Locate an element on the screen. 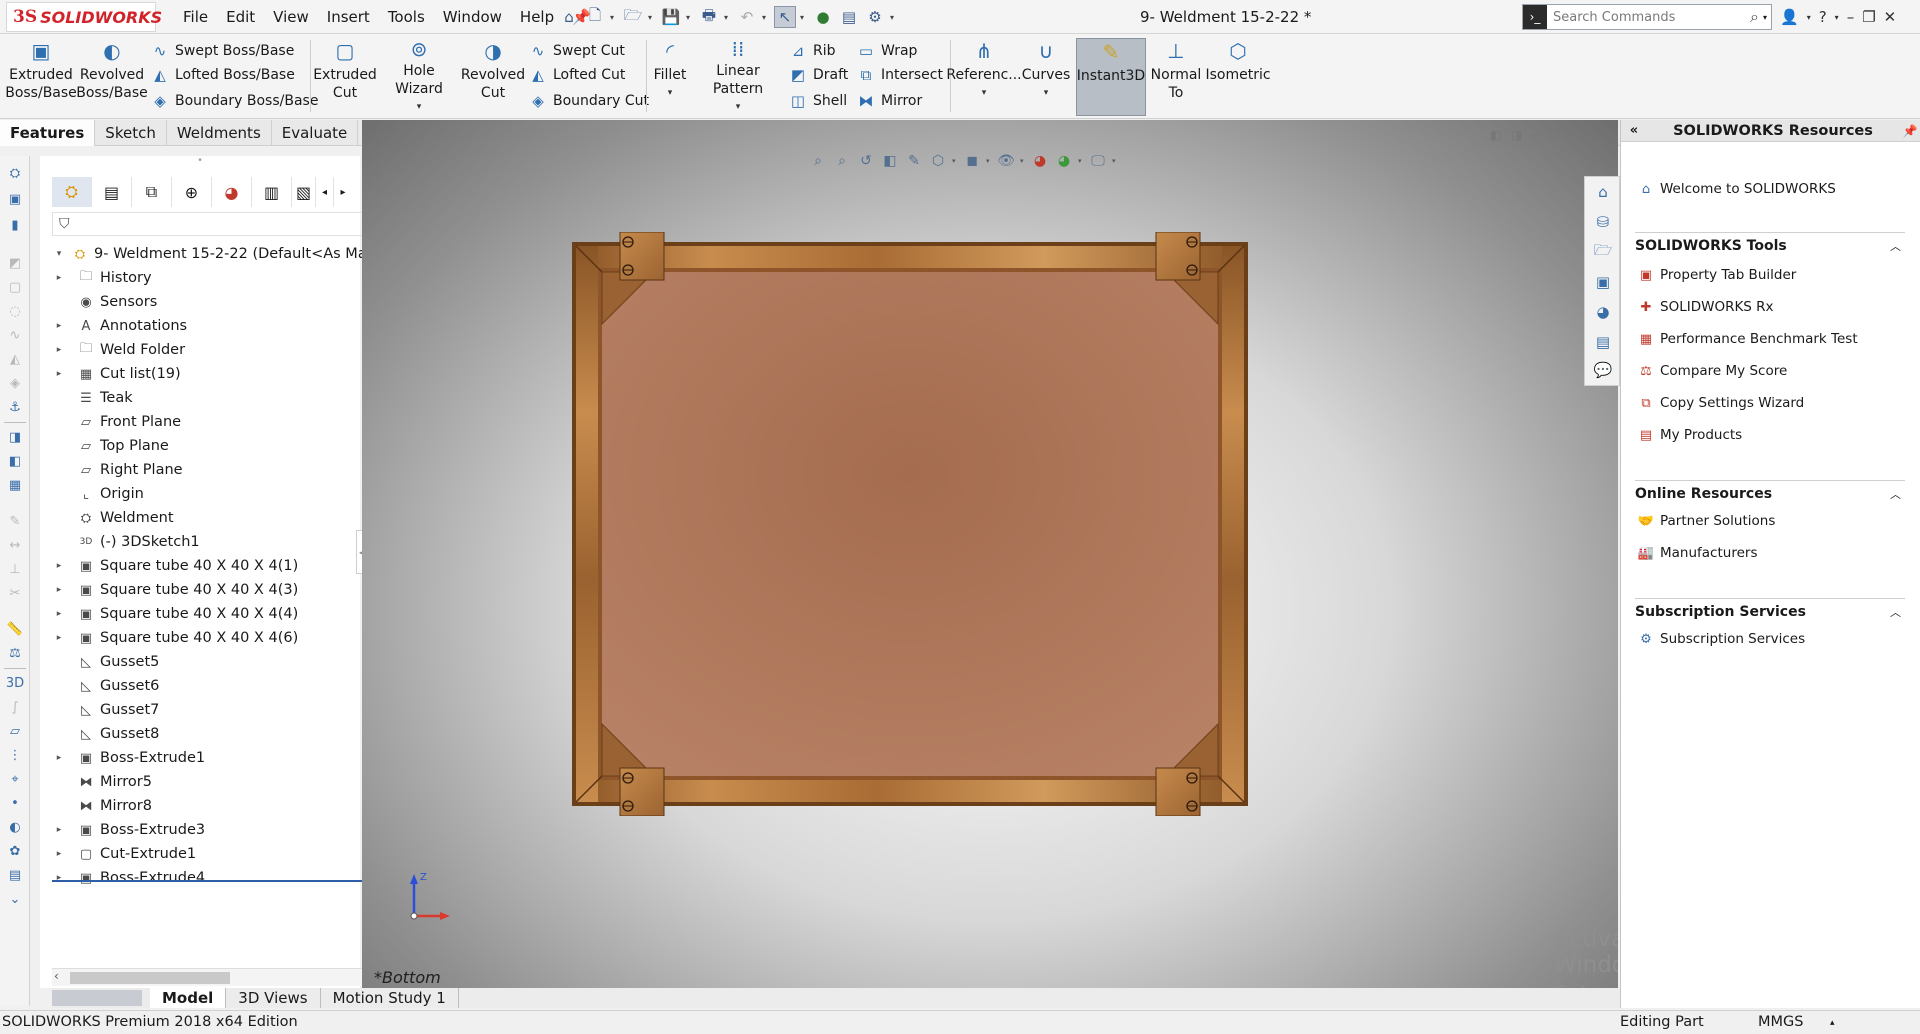  fillet-dropdown-icon: ▾ is located at coordinates (670, 93).